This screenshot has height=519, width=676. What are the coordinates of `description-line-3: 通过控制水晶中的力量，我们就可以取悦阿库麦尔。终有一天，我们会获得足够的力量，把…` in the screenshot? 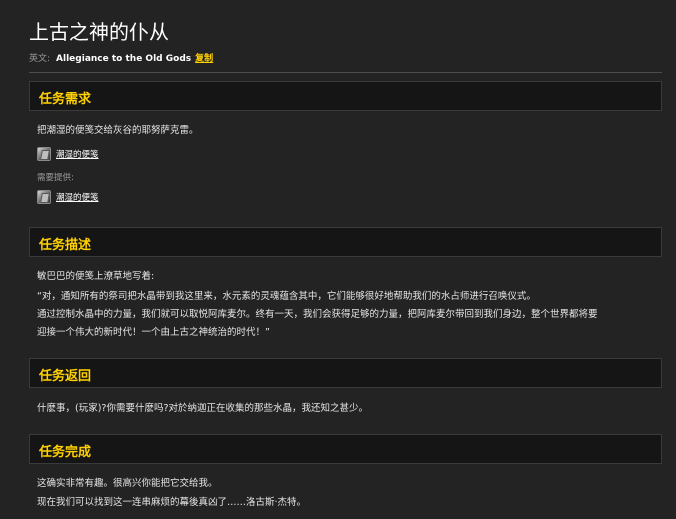 It's located at (317, 314).